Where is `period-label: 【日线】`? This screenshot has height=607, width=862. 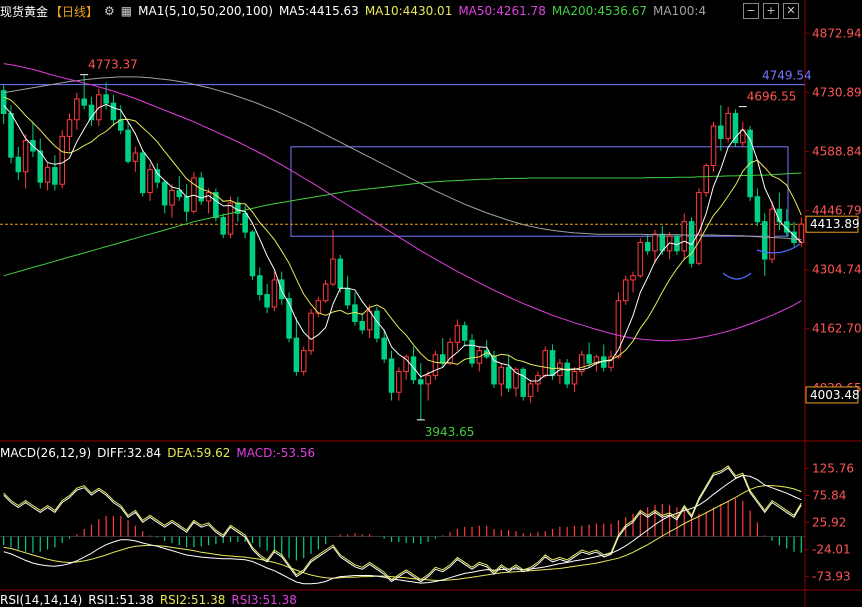 period-label: 【日线】 is located at coordinates (74, 11).